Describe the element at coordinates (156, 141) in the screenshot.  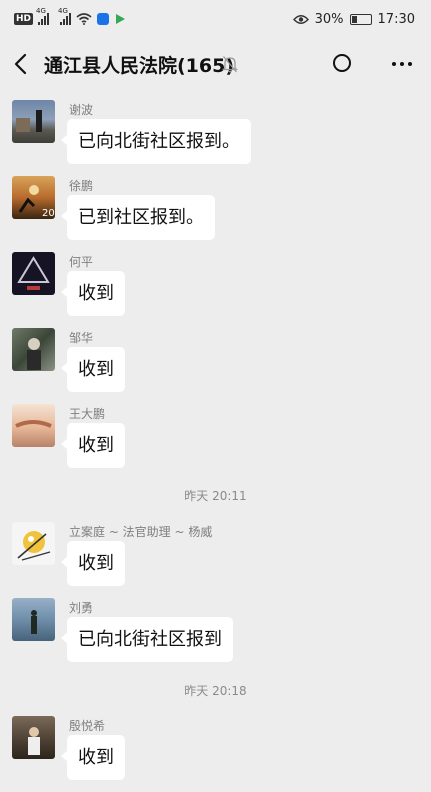
I see `message-bubble: 已向北街社区报到。` at that location.